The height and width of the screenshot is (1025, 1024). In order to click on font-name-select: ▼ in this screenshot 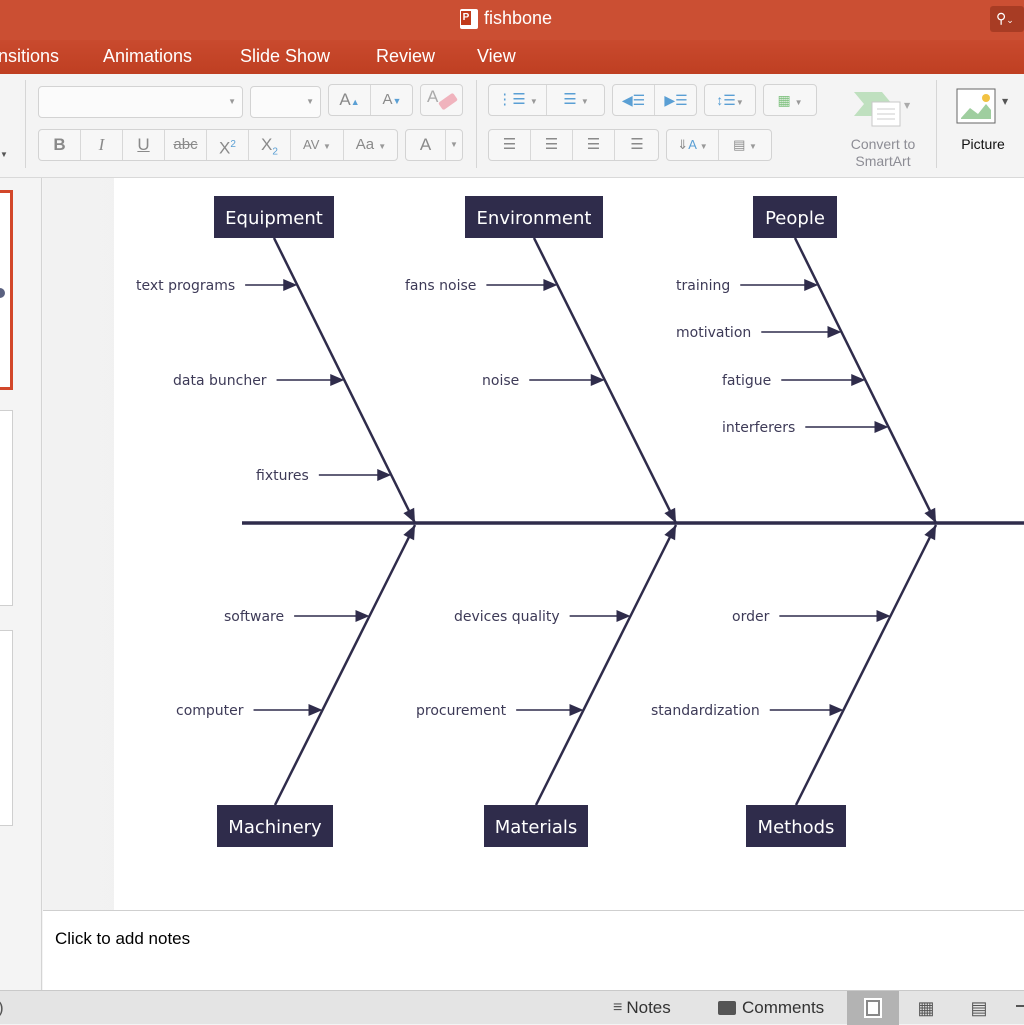, I will do `click(140, 102)`.